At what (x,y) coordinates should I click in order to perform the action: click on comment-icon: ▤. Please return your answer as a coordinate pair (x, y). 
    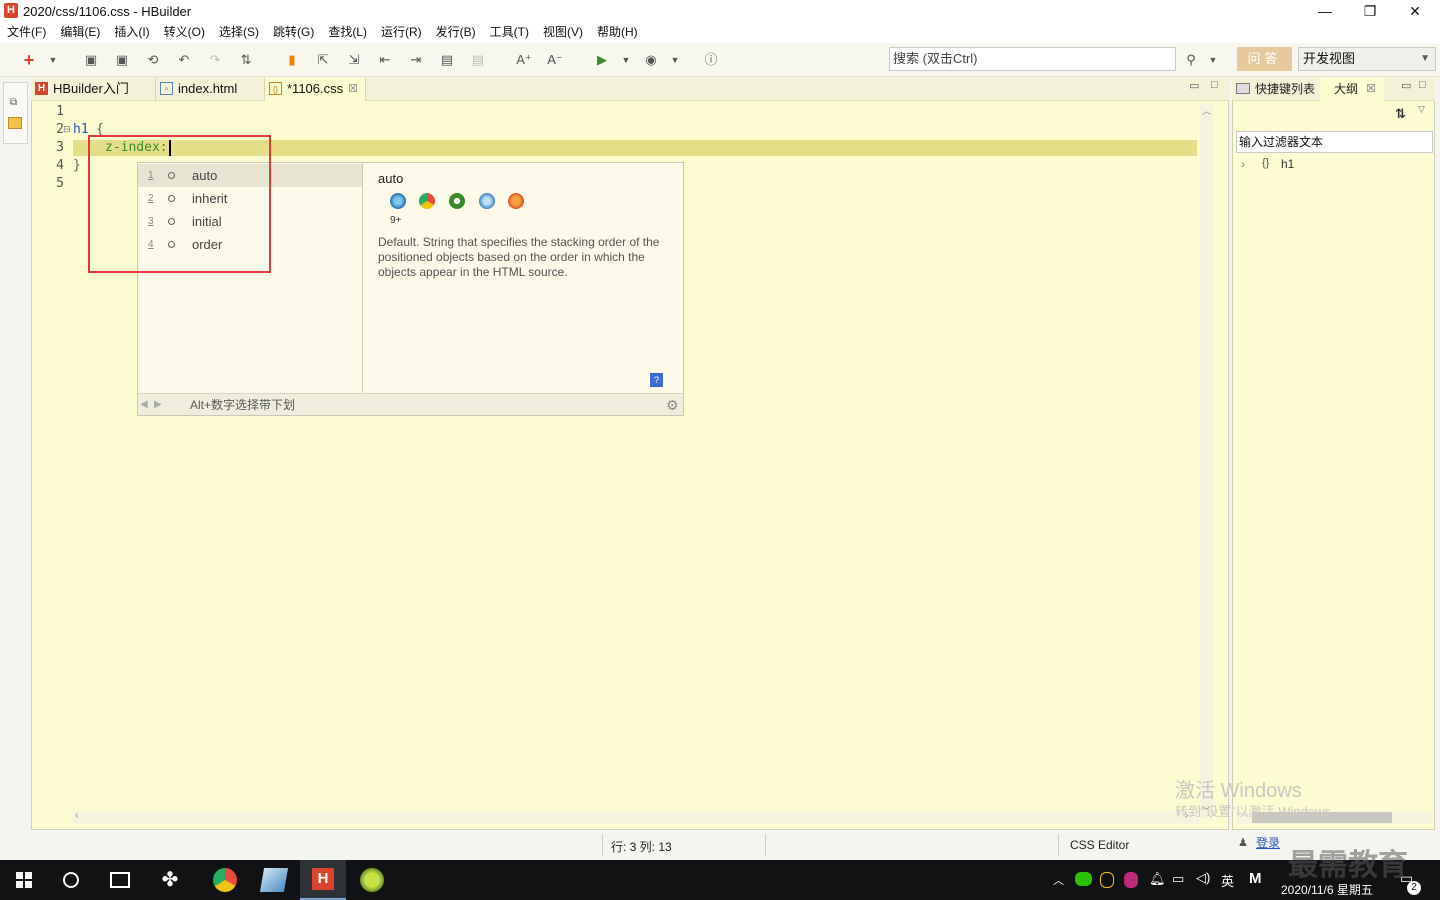
    Looking at the image, I should click on (447, 60).